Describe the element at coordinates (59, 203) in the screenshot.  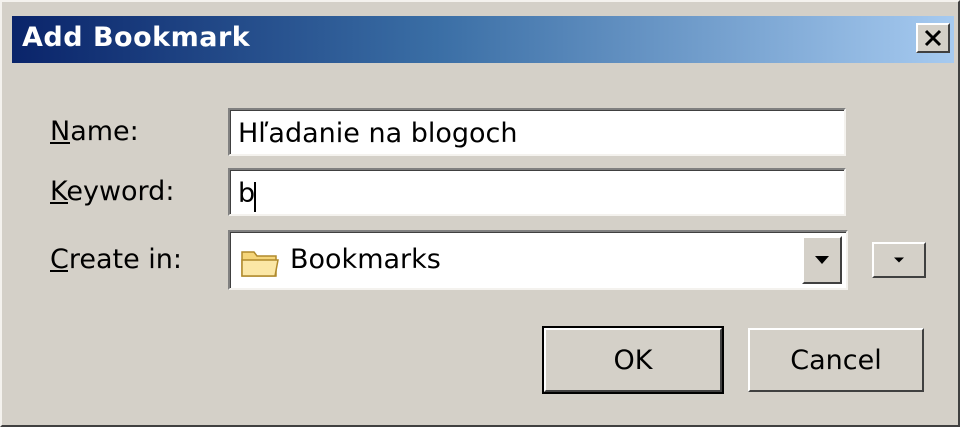
I see `keyword-mnemonic-underline` at that location.